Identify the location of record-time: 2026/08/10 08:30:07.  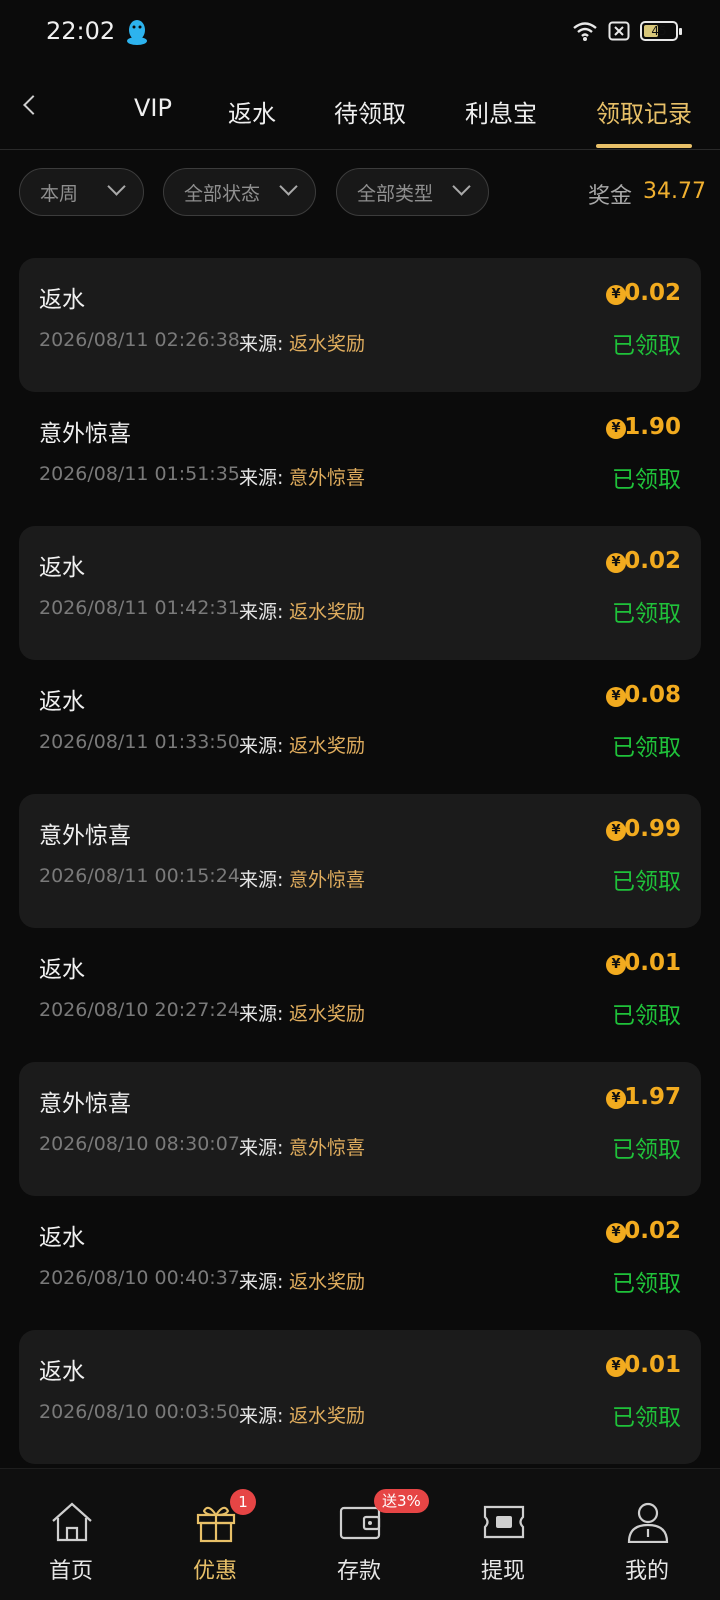
(139, 1144).